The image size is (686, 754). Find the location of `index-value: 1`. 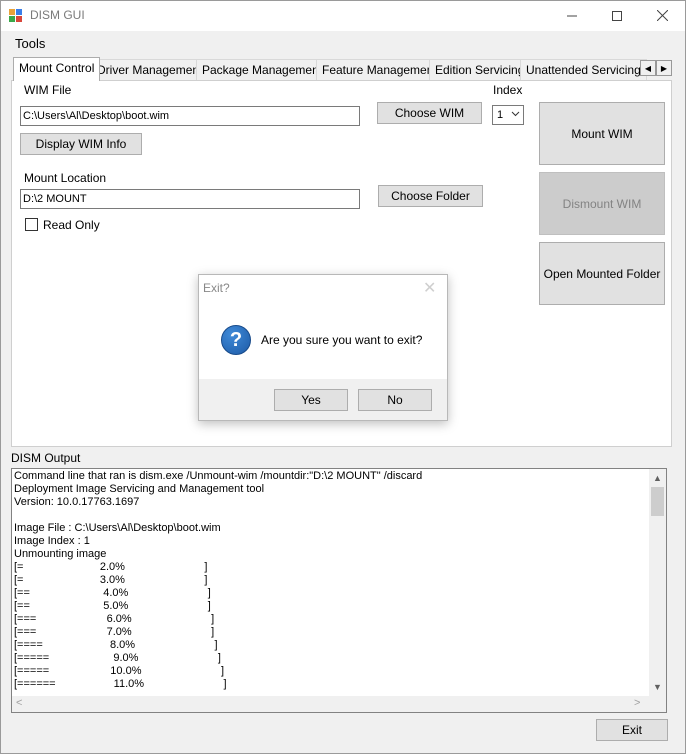

index-value: 1 is located at coordinates (500, 115).